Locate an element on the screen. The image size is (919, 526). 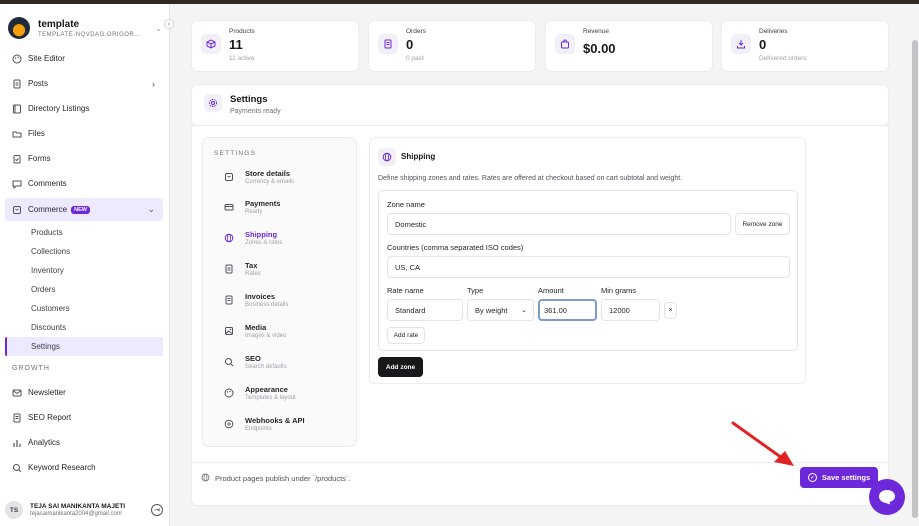
site-switcher: template TEMPLATE-NQVDAG.ORIGOR... ⌄ is located at coordinates (85, 28).